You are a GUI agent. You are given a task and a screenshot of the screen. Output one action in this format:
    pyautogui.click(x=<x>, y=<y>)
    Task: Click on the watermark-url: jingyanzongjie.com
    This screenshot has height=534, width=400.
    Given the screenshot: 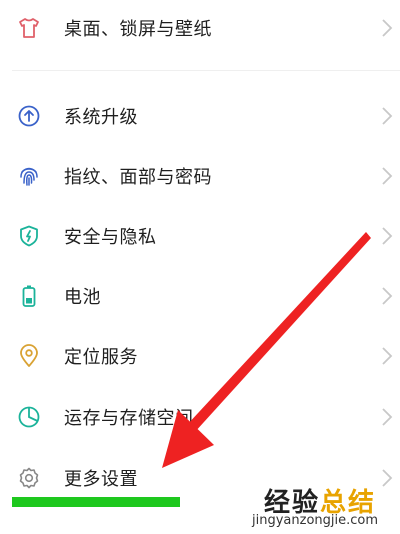 What is the action you would take?
    pyautogui.click(x=315, y=520)
    